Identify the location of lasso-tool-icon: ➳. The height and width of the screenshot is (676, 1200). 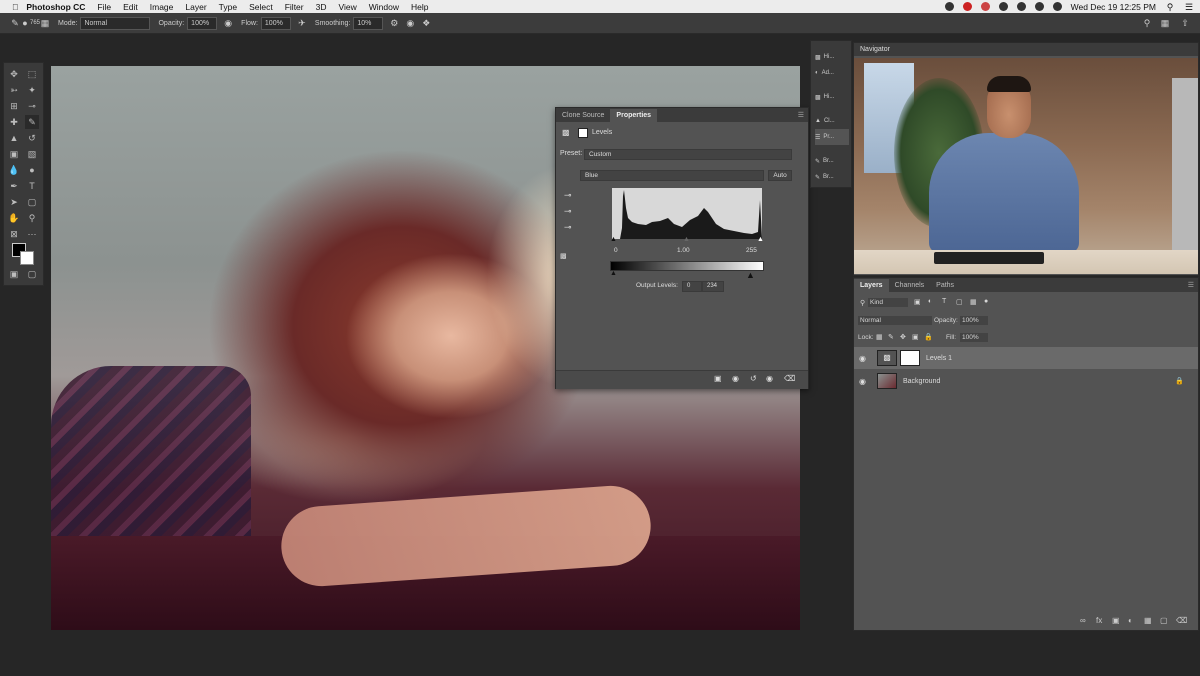
(14, 90).